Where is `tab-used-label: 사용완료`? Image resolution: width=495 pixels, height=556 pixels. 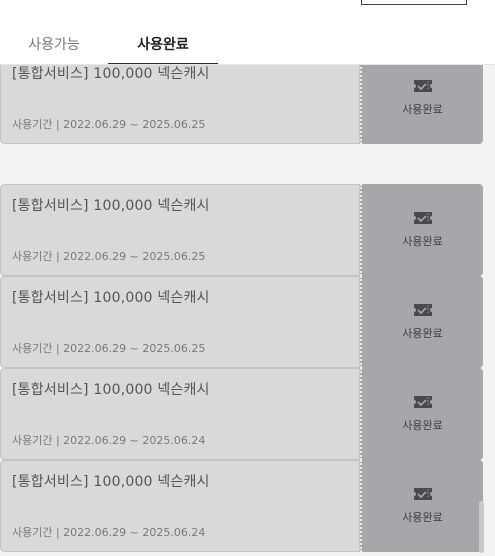
tab-used-label: 사용완료 is located at coordinates (163, 45).